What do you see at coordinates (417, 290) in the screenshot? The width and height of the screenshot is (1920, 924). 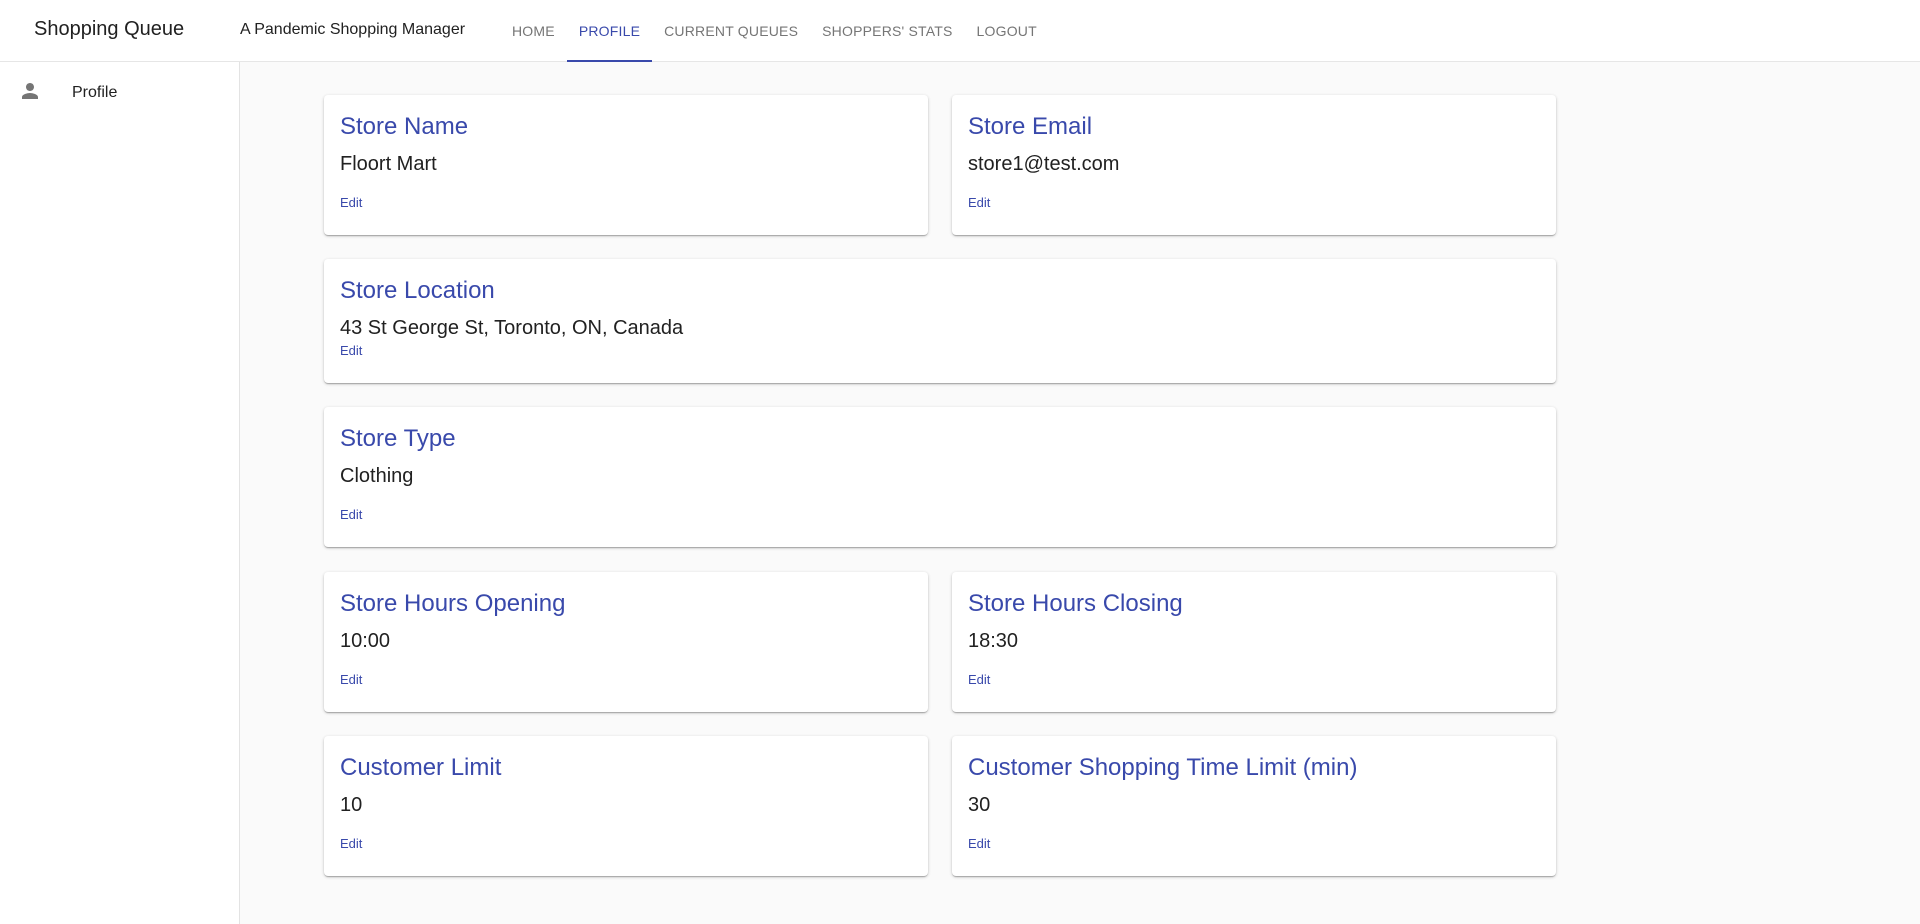 I see `card-title: Store Location` at bounding box center [417, 290].